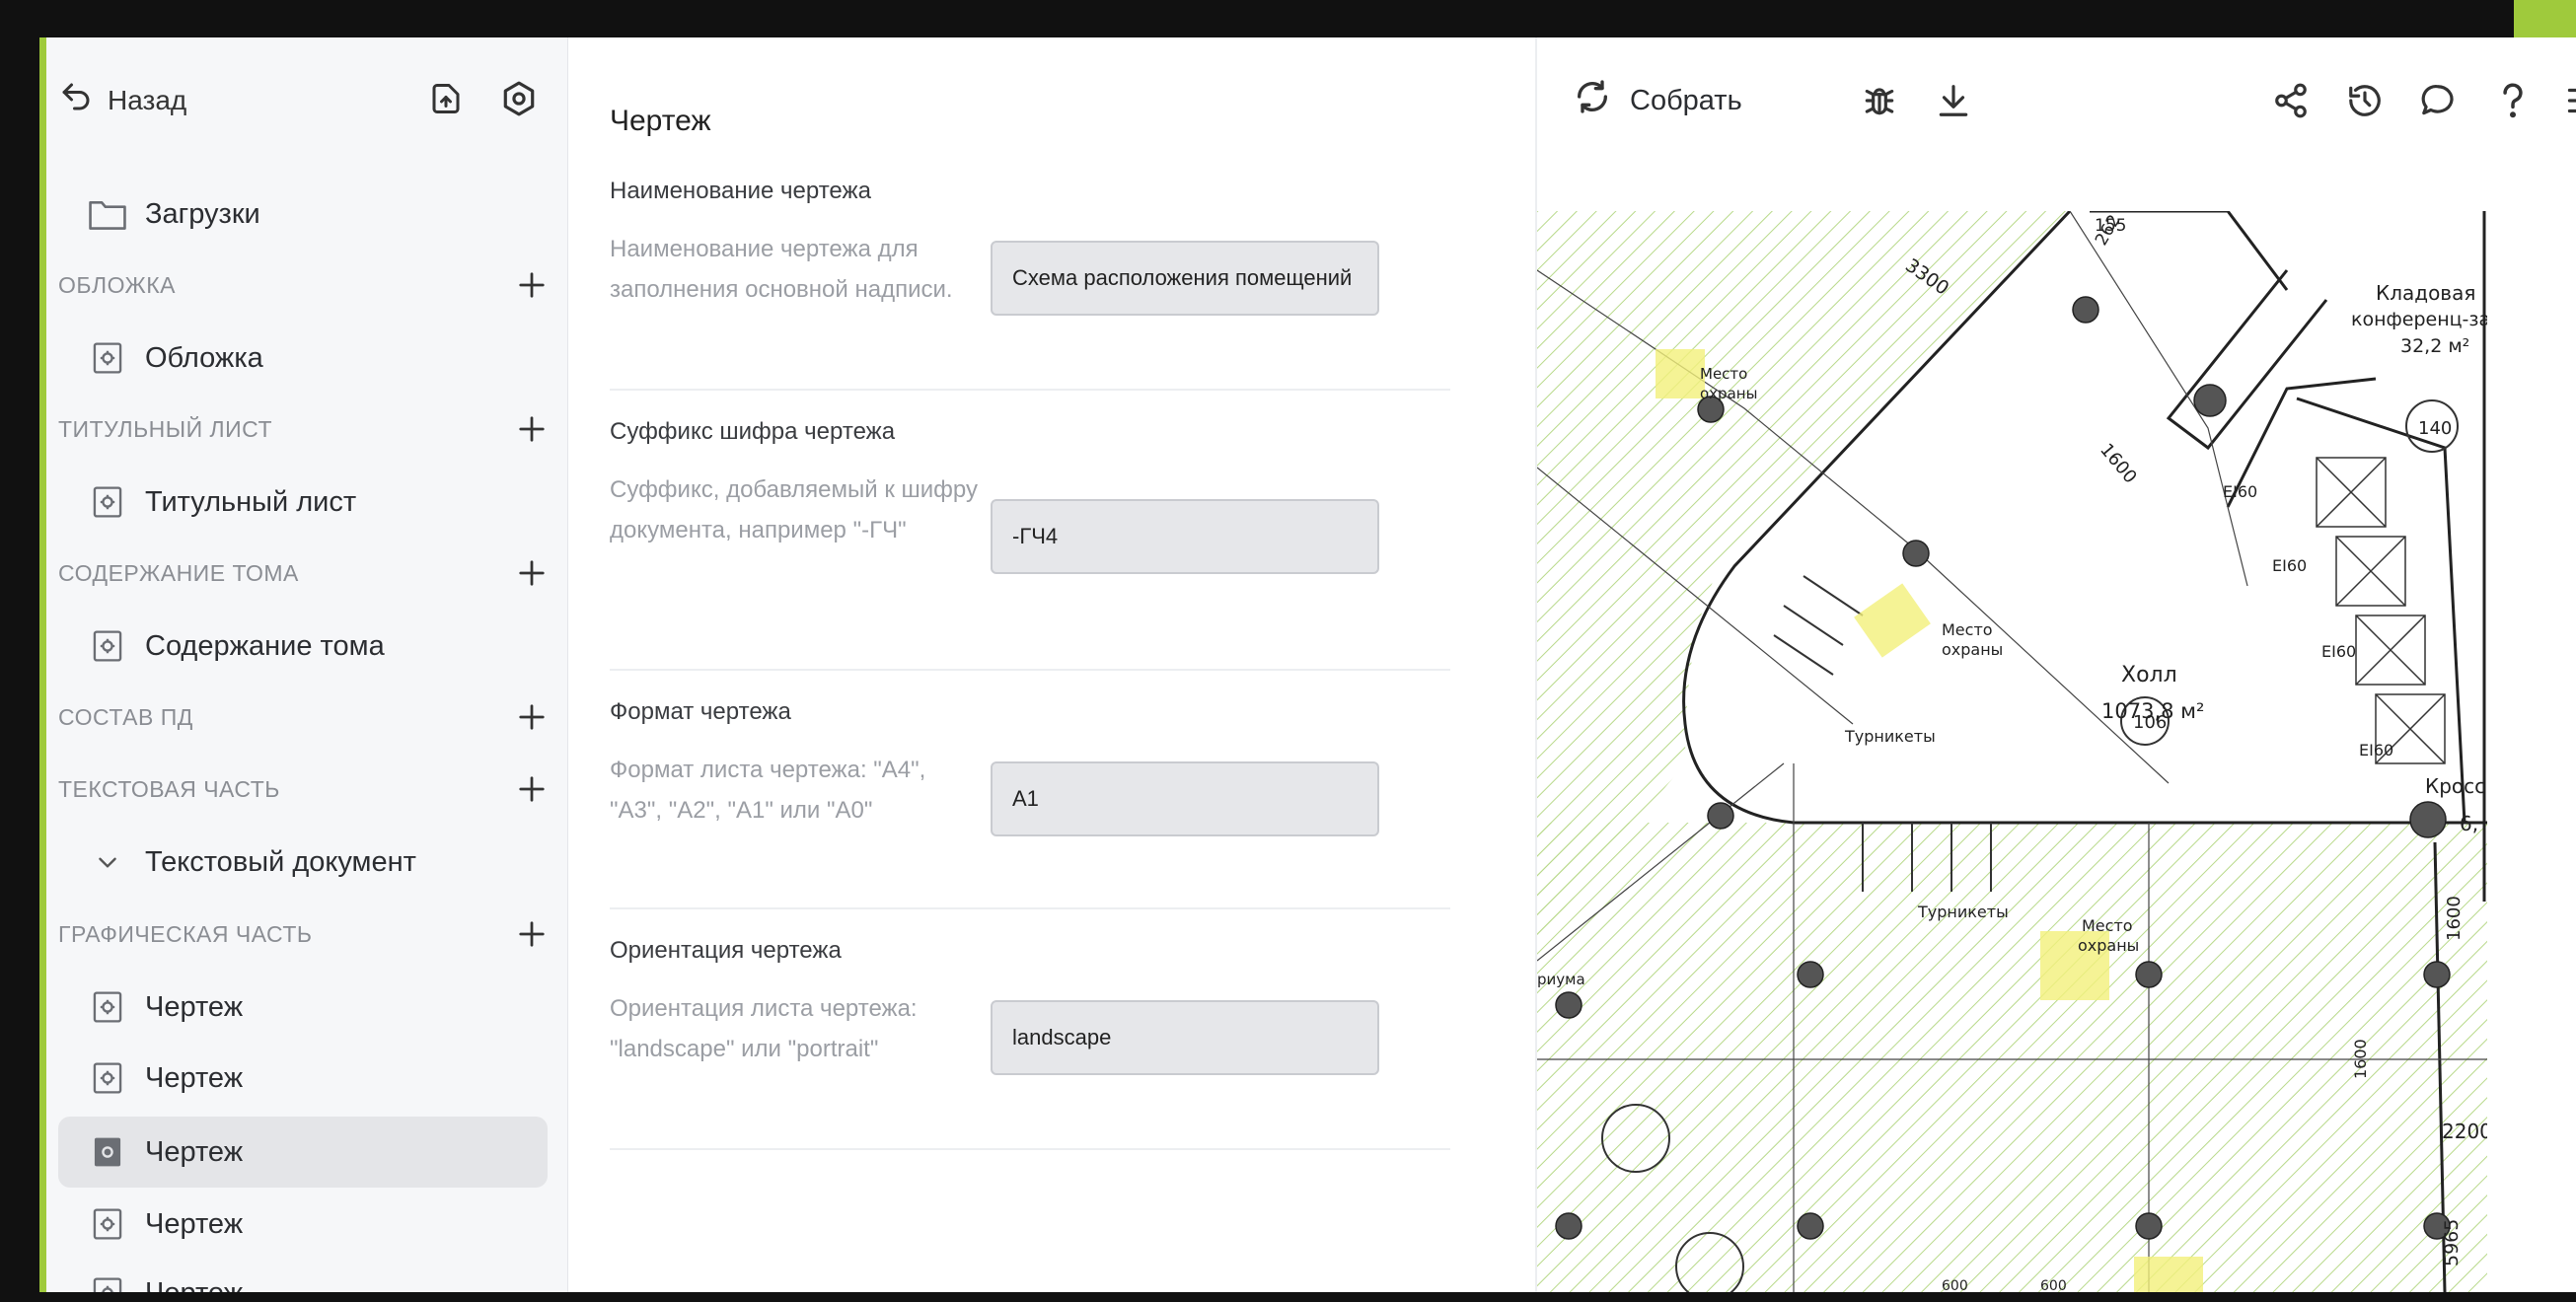 Image resolution: width=2576 pixels, height=1302 pixels. I want to click on sidebar-item-label: Текстовый документ, so click(280, 861).